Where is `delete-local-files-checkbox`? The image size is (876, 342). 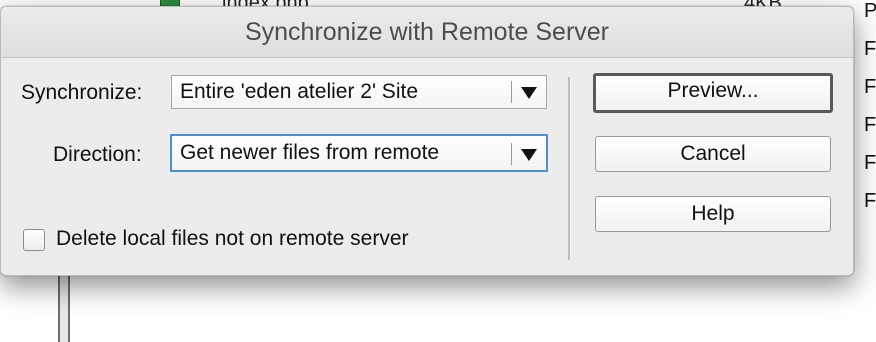
delete-local-files-checkbox is located at coordinates (34, 240).